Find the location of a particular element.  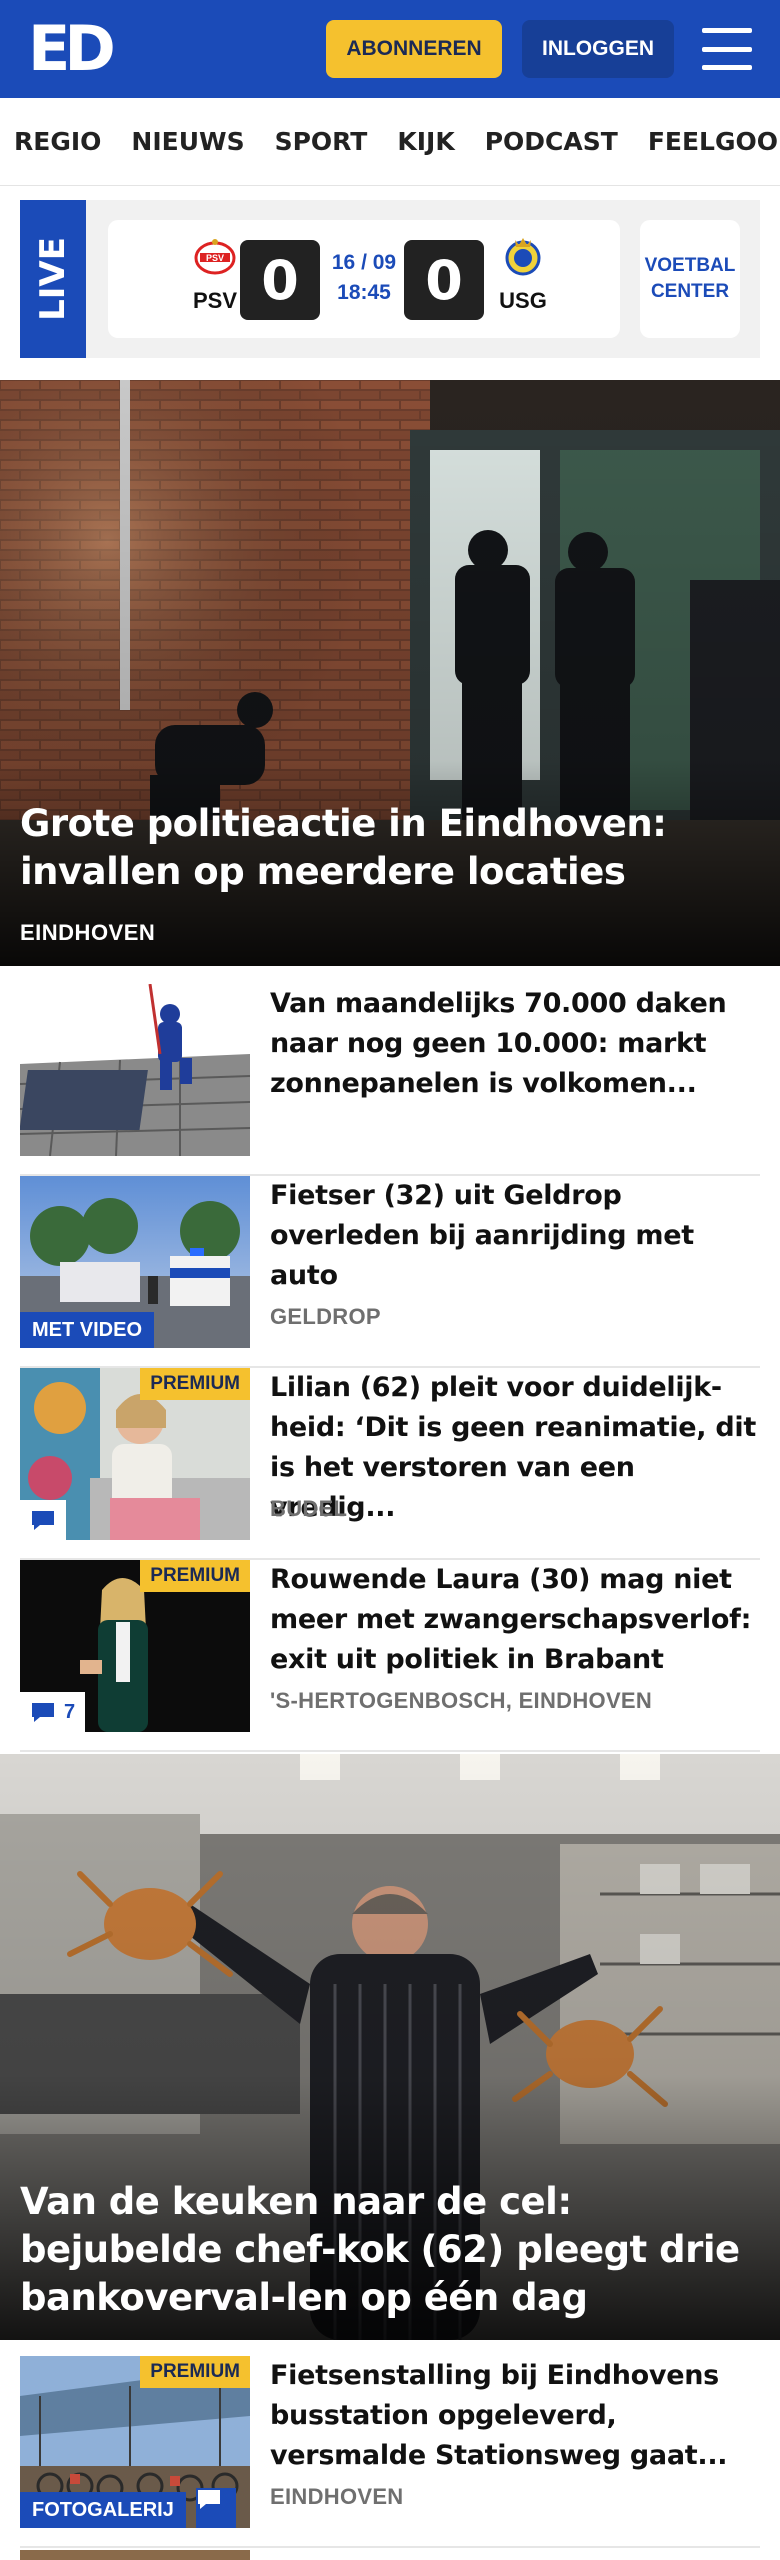

svg-text: PSV is located at coordinates (215, 258).